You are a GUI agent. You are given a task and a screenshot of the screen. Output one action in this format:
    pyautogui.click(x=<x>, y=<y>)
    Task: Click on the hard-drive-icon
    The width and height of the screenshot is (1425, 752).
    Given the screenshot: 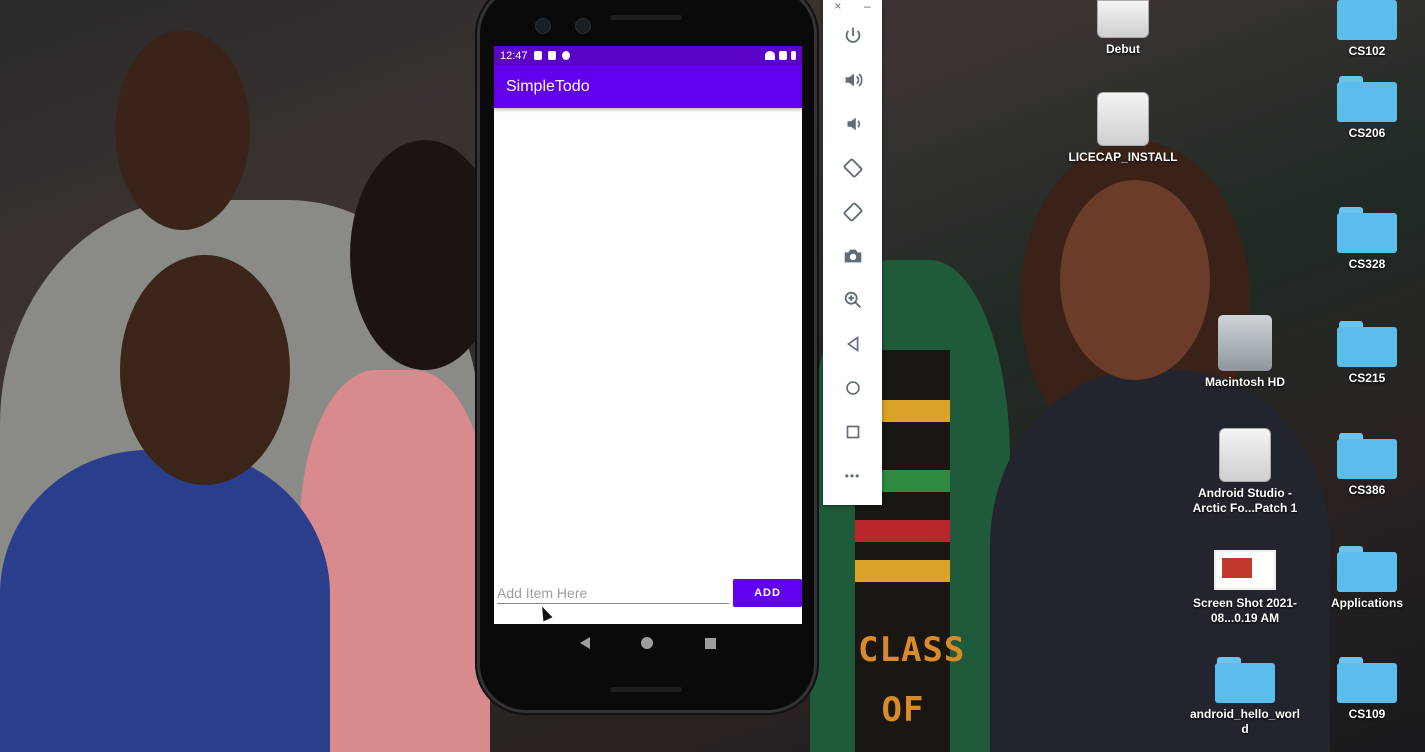 What is the action you would take?
    pyautogui.click(x=1245, y=343)
    